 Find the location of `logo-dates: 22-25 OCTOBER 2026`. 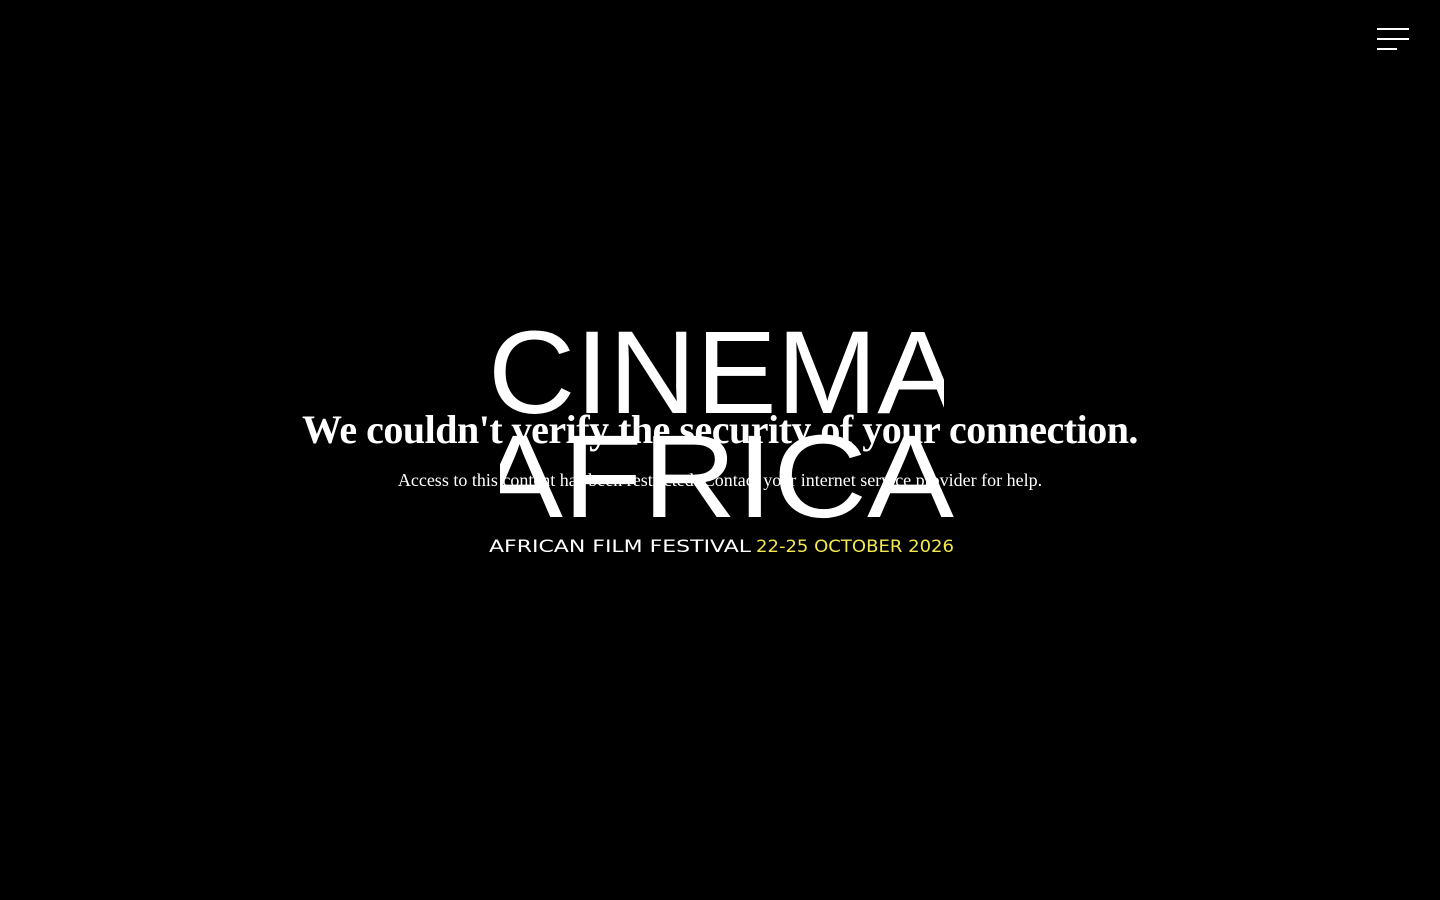

logo-dates: 22-25 OCTOBER 2026 is located at coordinates (855, 547).